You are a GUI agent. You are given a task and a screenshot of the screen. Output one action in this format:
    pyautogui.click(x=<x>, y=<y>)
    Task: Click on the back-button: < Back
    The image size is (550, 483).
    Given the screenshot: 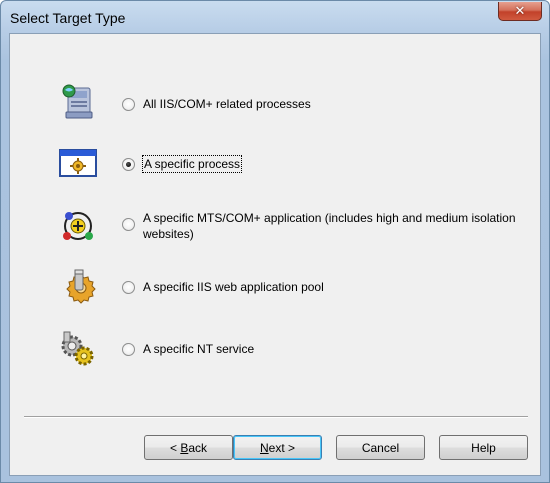 What is the action you would take?
    pyautogui.click(x=188, y=447)
    